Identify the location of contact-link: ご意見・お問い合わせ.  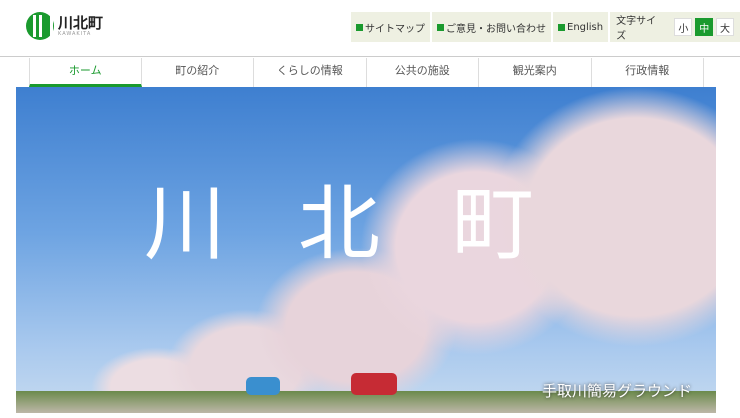
(492, 27).